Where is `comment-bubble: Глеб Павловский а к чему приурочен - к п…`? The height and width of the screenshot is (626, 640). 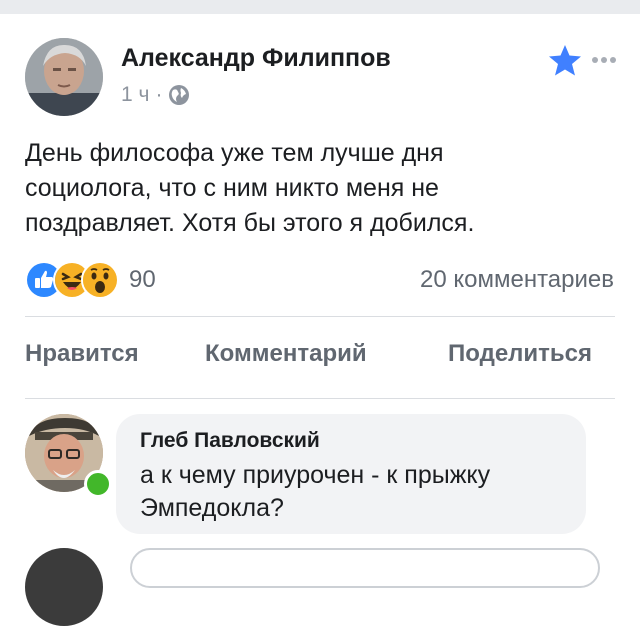 comment-bubble: Глеб Павловский а к чему приурочен - к п… is located at coordinates (351, 474).